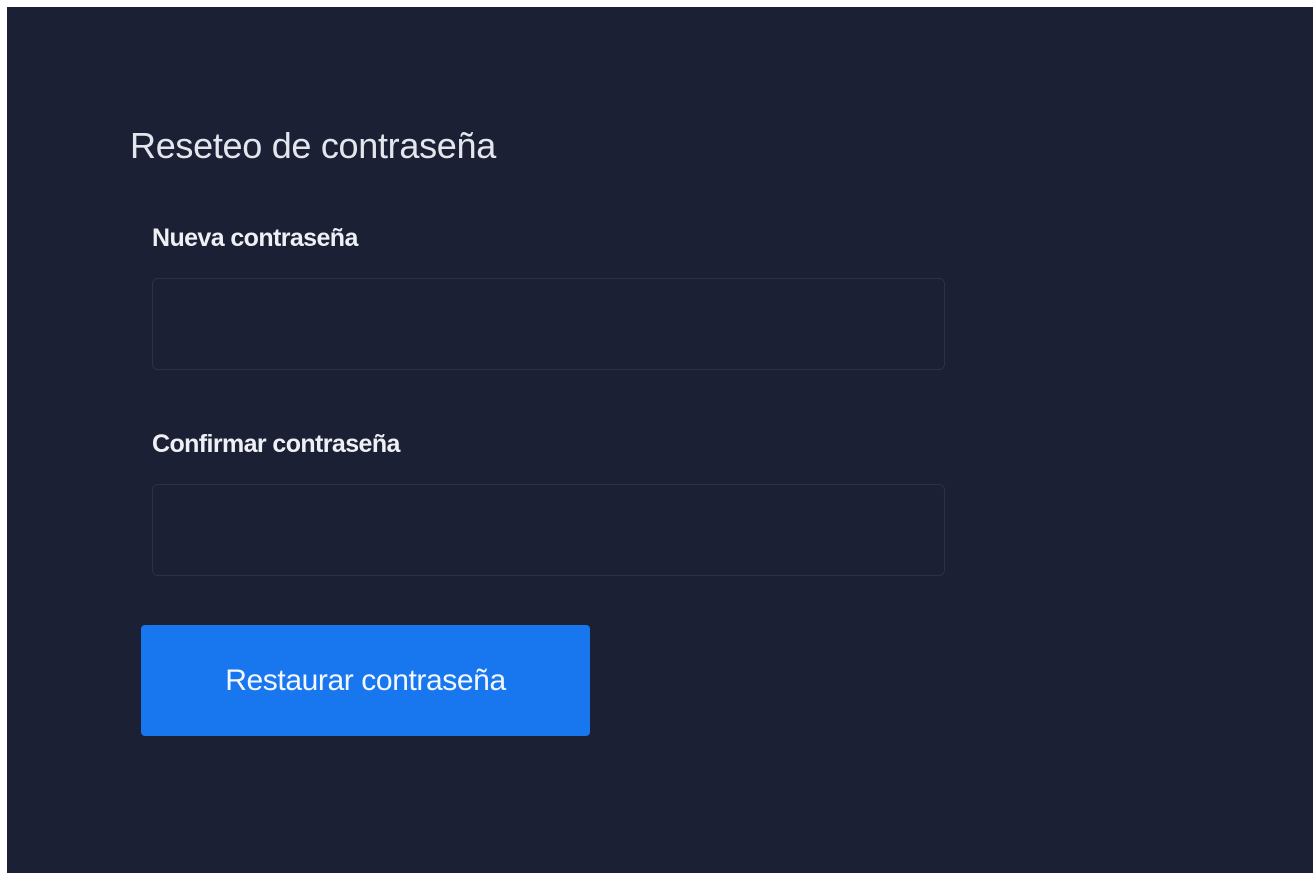  What do you see at coordinates (276, 444) in the screenshot?
I see `confirm-password-label: Confirmar contraseña` at bounding box center [276, 444].